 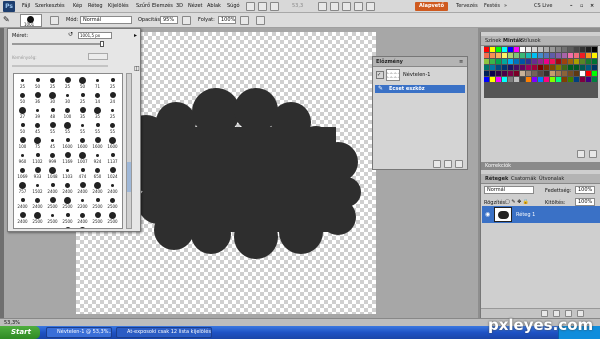 I want to click on brush-preset: 1600, so click(x=67, y=142).